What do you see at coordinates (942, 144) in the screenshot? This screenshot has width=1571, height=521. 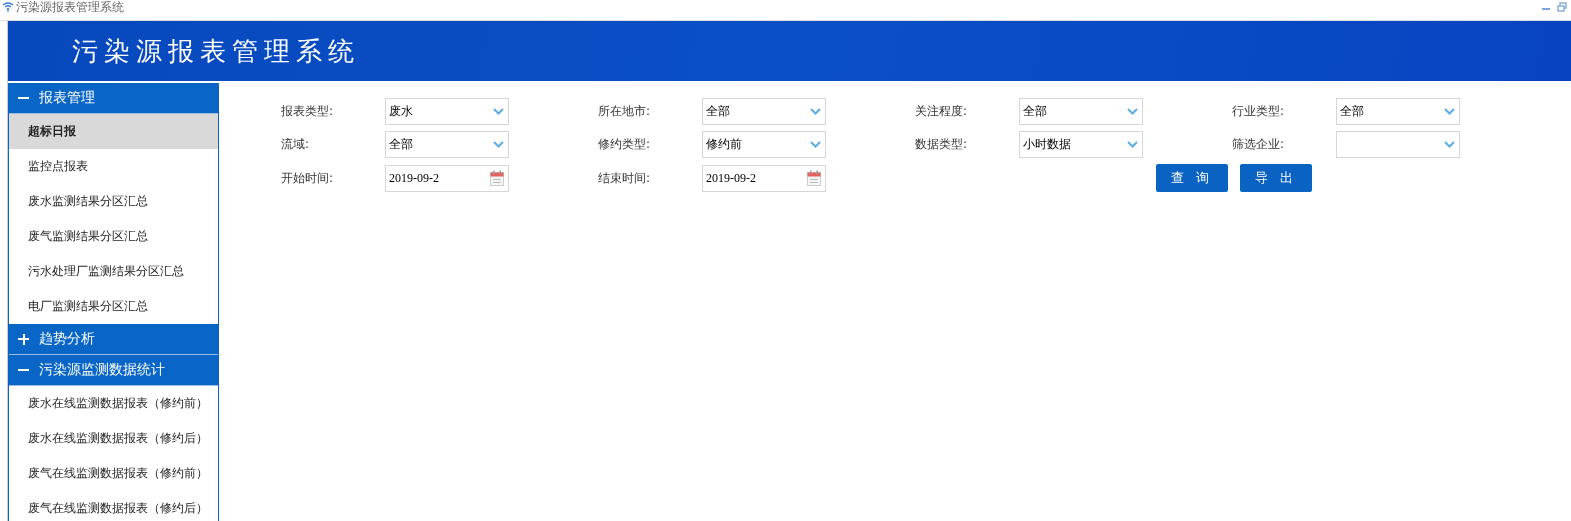 I see `field-label: 数据类型:` at bounding box center [942, 144].